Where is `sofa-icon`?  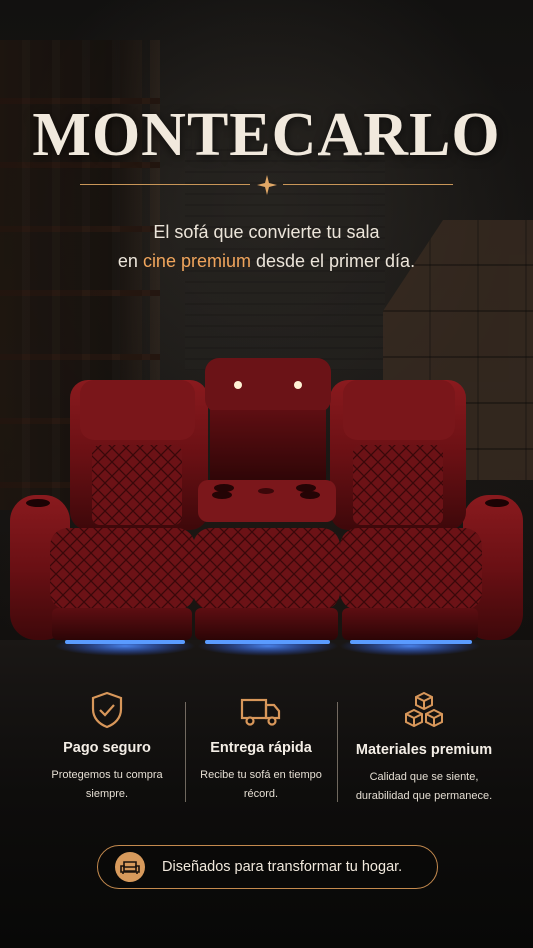
sofa-icon is located at coordinates (130, 867).